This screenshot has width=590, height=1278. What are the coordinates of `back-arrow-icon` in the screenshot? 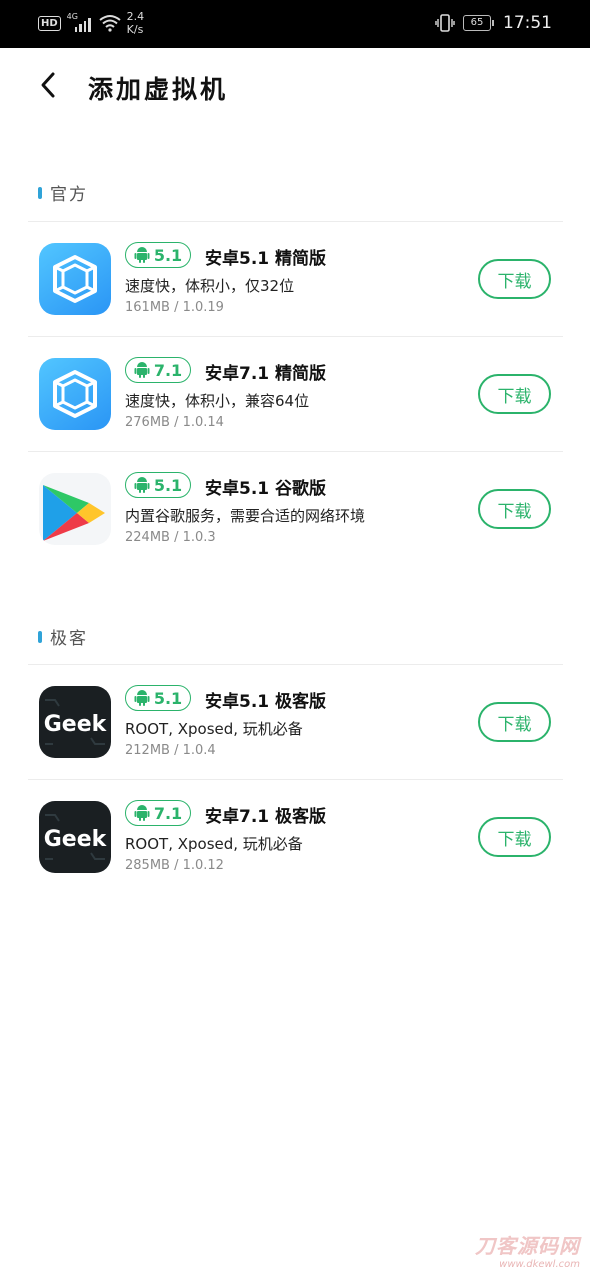 It's located at (48, 85).